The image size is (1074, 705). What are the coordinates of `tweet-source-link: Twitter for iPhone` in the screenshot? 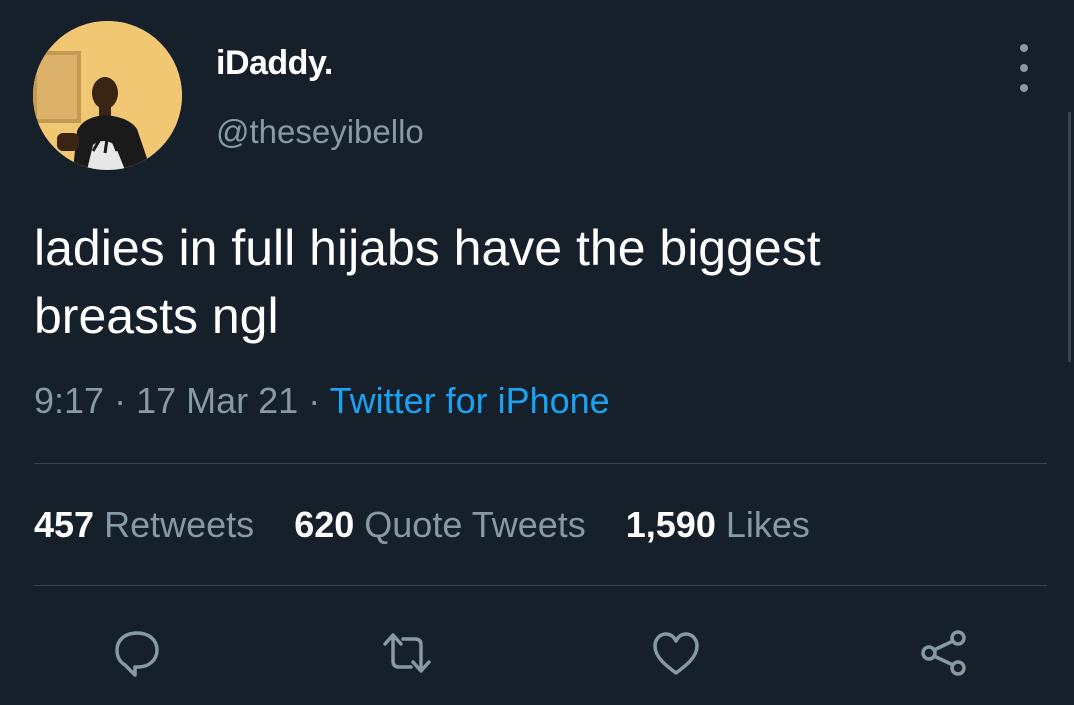 It's located at (470, 400).